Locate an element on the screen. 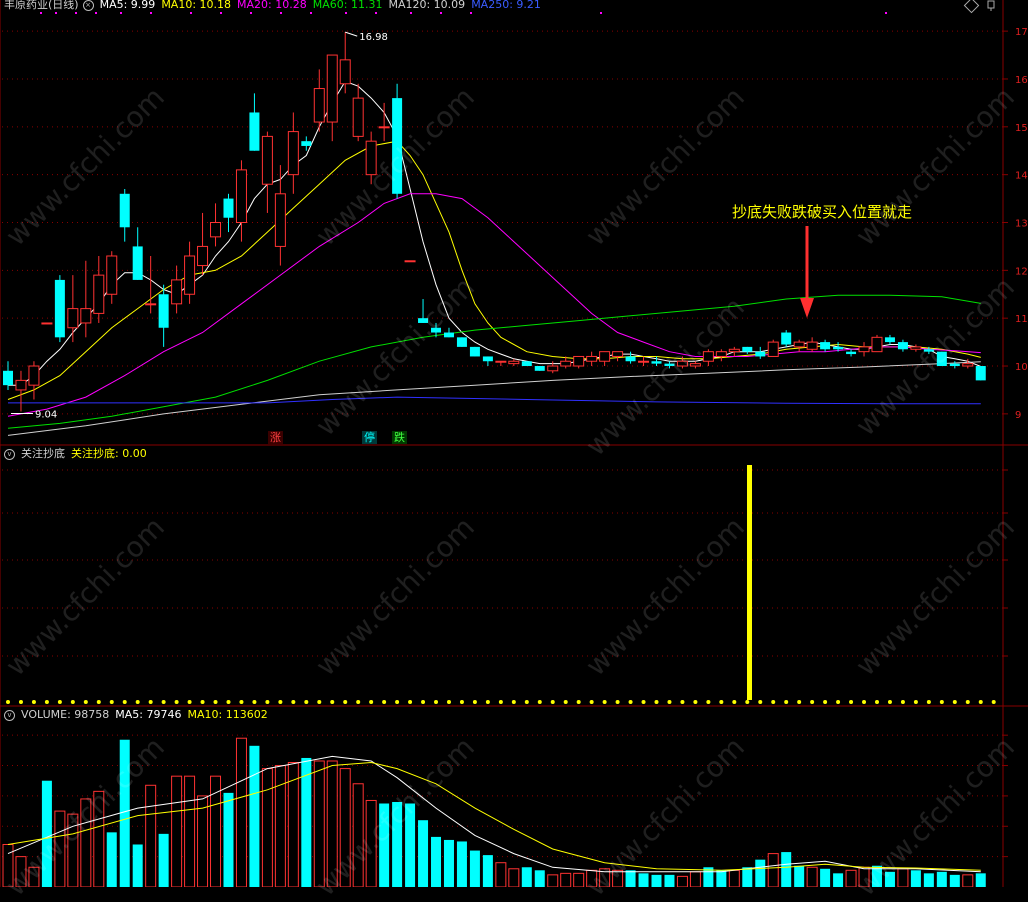 Image resolution: width=1028 pixels, height=902 pixels. tag-fall: 跌 is located at coordinates (399, 437).